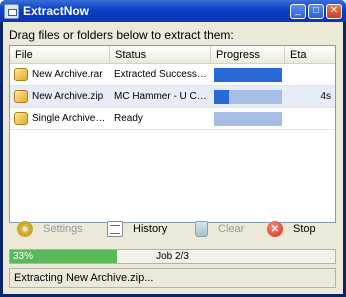  Describe the element at coordinates (67, 74) in the screenshot. I see `file-name: New Archive.rar` at that location.